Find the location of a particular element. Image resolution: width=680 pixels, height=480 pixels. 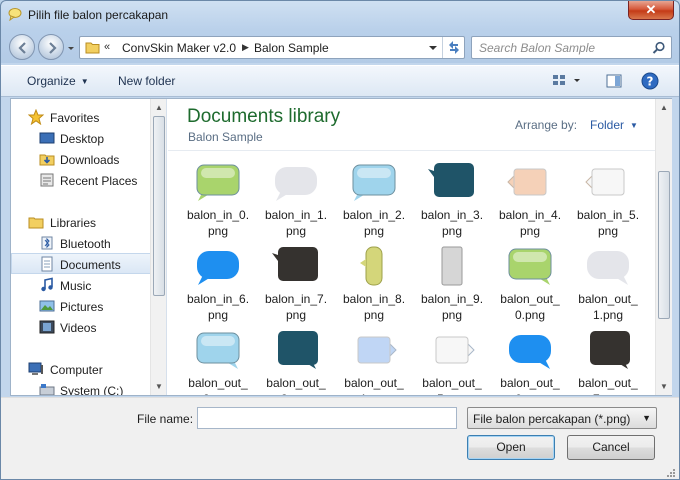

forward-arrow-icon is located at coordinates (53, 48).